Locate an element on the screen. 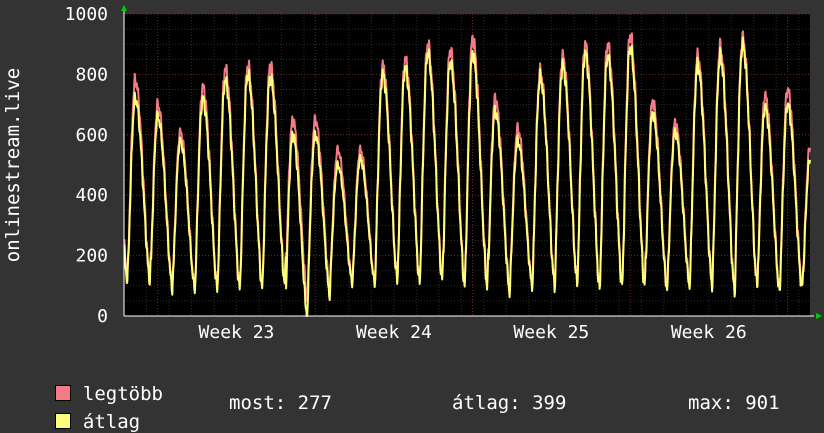 Image resolution: width=824 pixels, height=433 pixels. stat-average: átlag: 399 is located at coordinates (509, 403).